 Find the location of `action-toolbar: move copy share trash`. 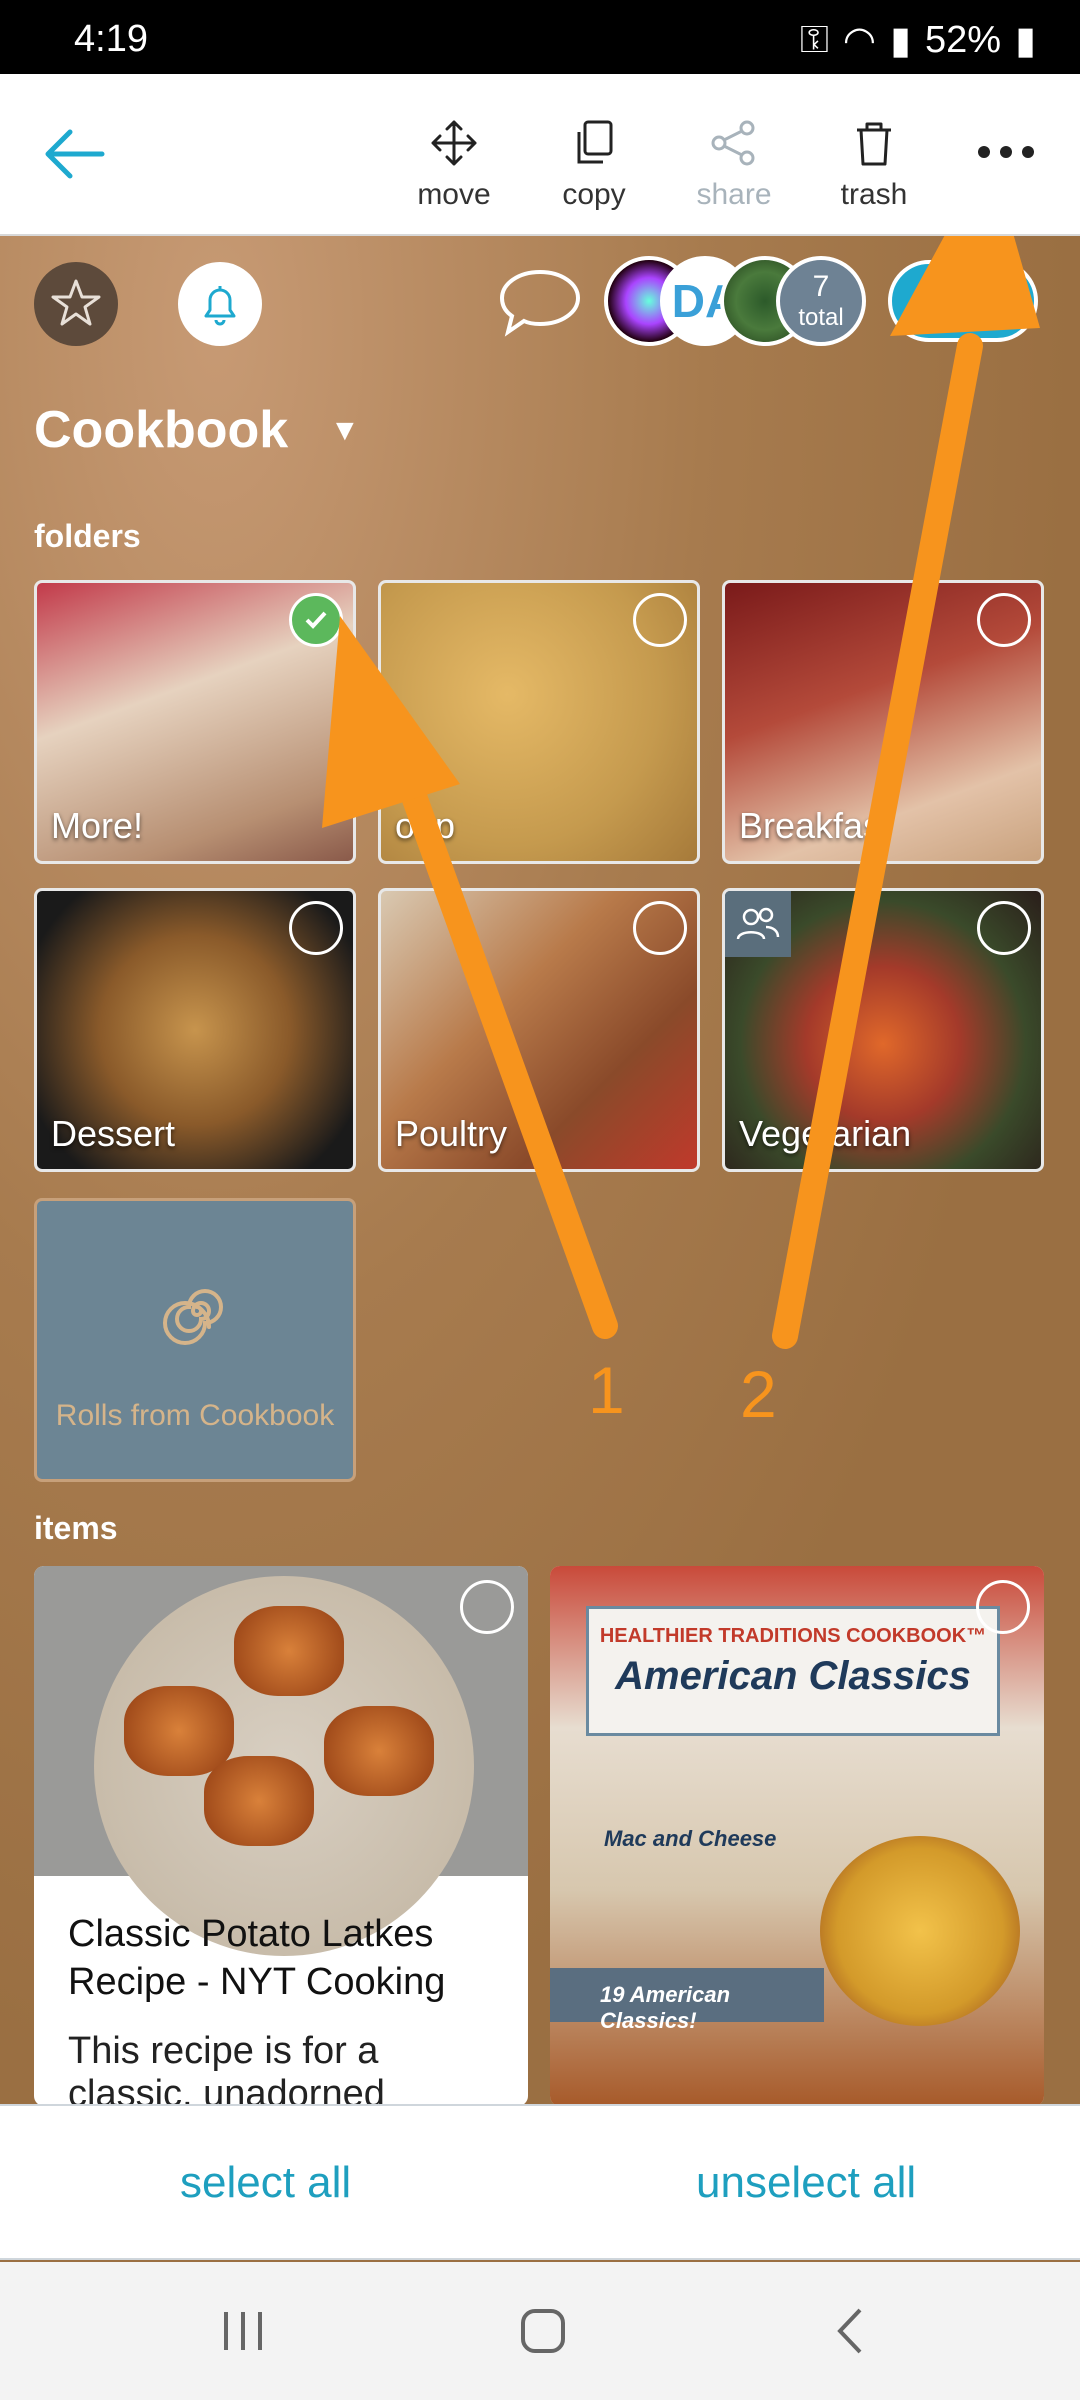

action-toolbar: move copy share trash is located at coordinates (540, 155).